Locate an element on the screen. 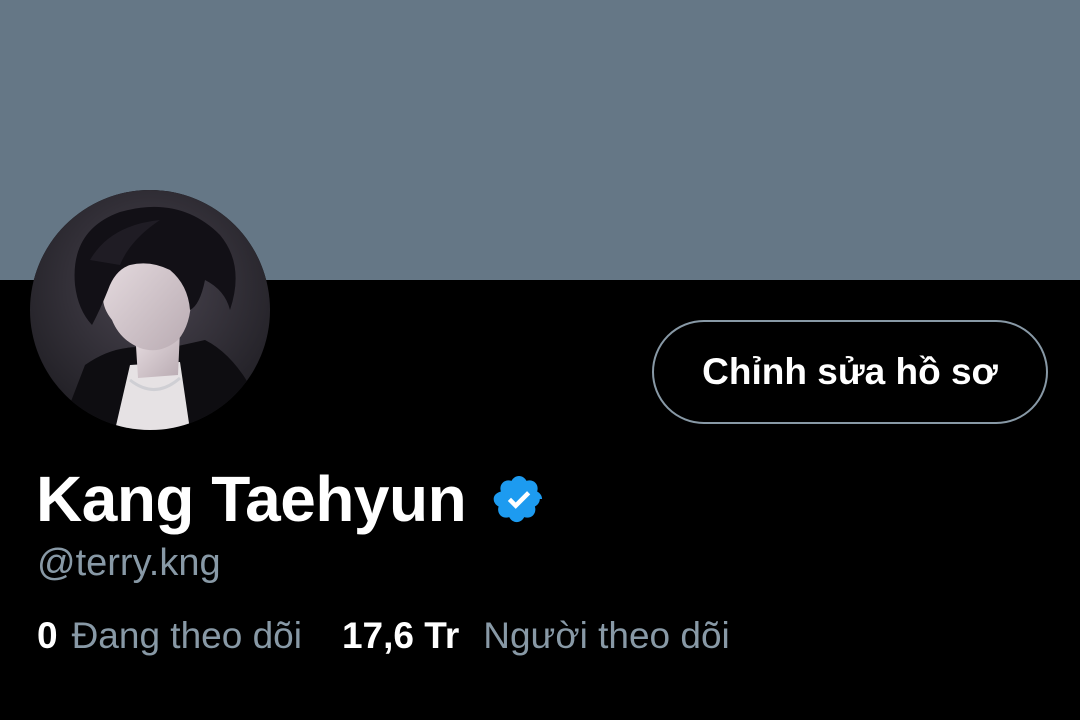 The image size is (1080, 720). name-row: Kang Taehyun is located at coordinates (291, 499).